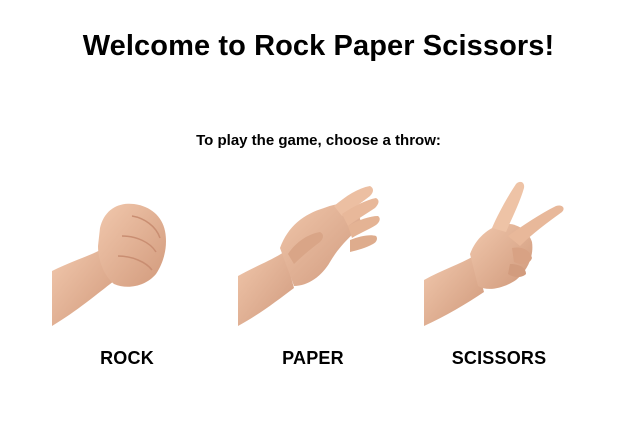 This screenshot has height=433, width=637. What do you see at coordinates (127, 358) in the screenshot?
I see `rock-label: ROCK` at bounding box center [127, 358].